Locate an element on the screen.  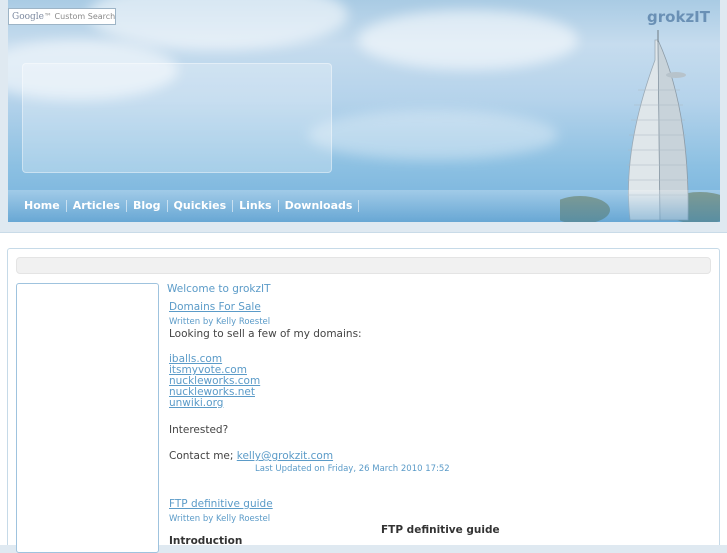
nav-links: Links is located at coordinates (256, 206).